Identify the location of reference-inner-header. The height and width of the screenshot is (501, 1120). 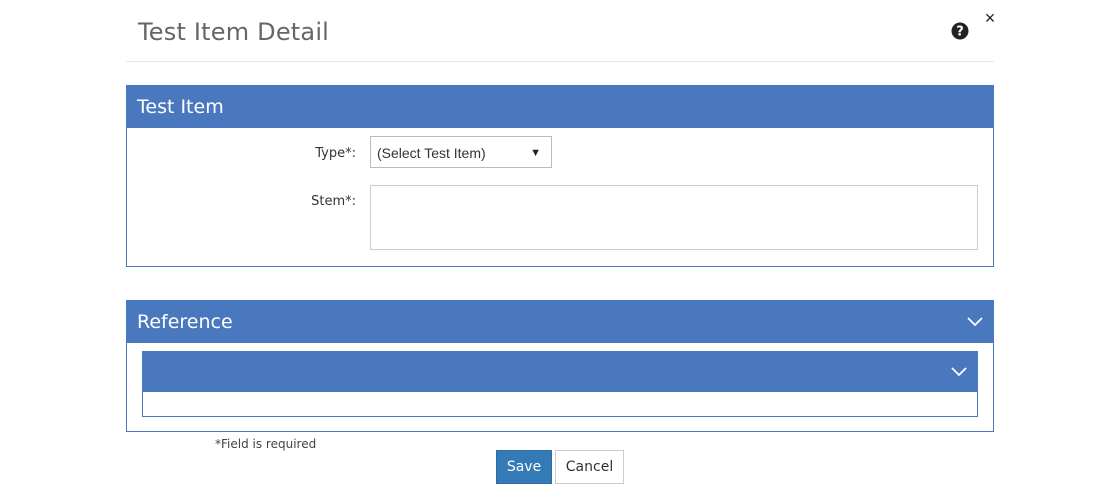
(560, 372).